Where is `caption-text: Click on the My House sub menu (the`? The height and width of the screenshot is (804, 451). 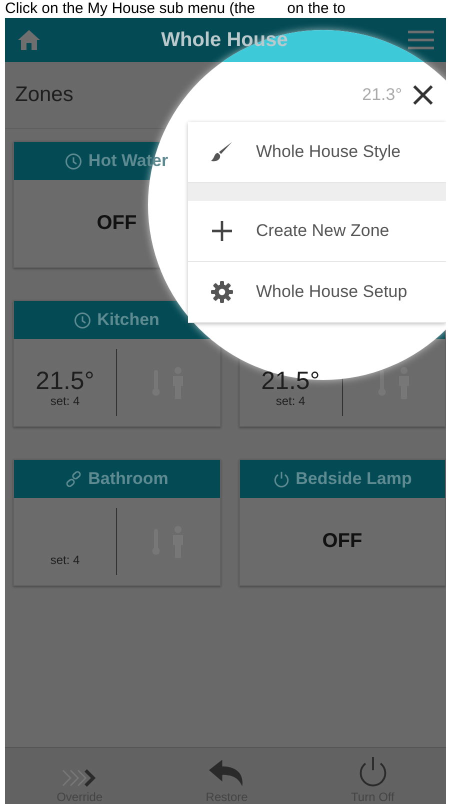 caption-text: Click on the My House sub menu (the is located at coordinates (130, 9).